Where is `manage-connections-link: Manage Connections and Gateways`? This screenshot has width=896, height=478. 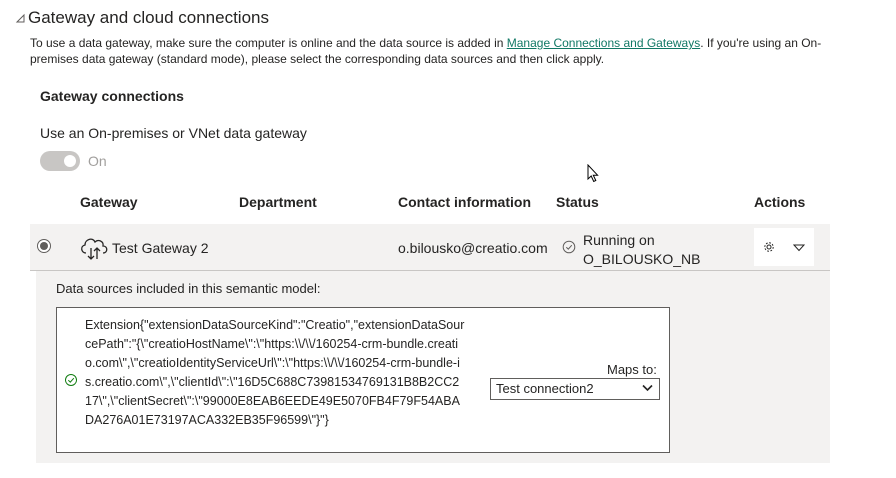 manage-connections-link: Manage Connections and Gateways is located at coordinates (603, 43).